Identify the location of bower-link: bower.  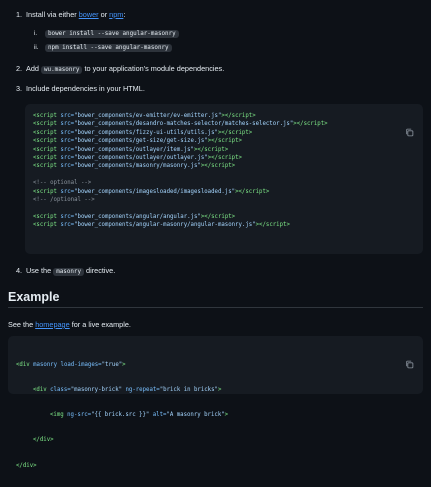
(89, 14).